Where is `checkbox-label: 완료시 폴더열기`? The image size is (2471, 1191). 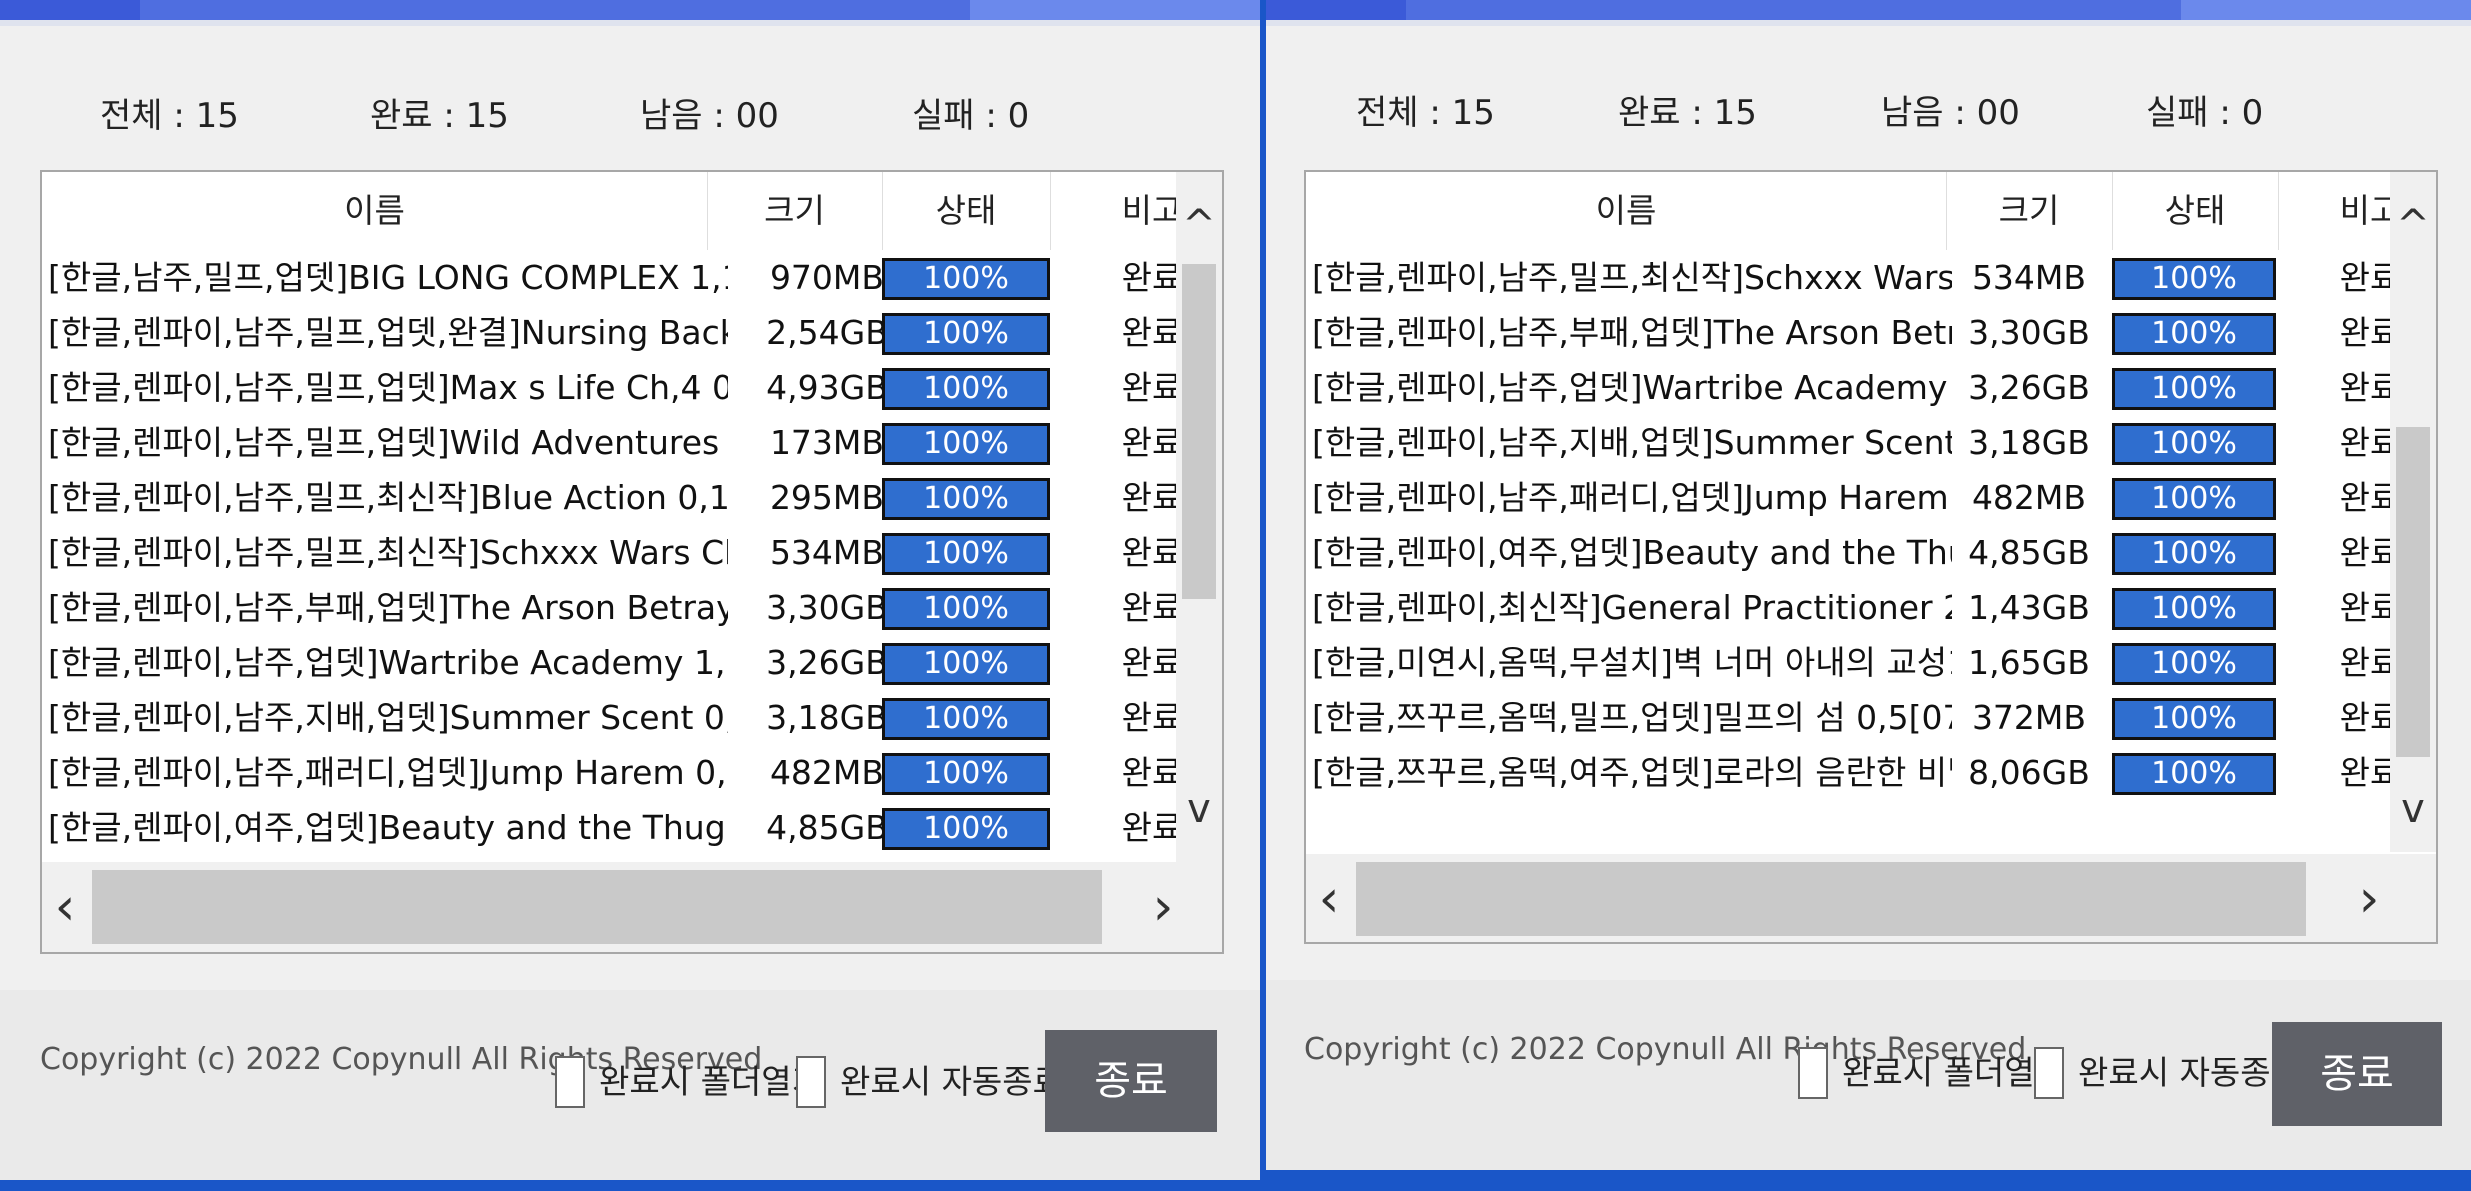 checkbox-label: 완료시 폴더열기 is located at coordinates (711, 1081).